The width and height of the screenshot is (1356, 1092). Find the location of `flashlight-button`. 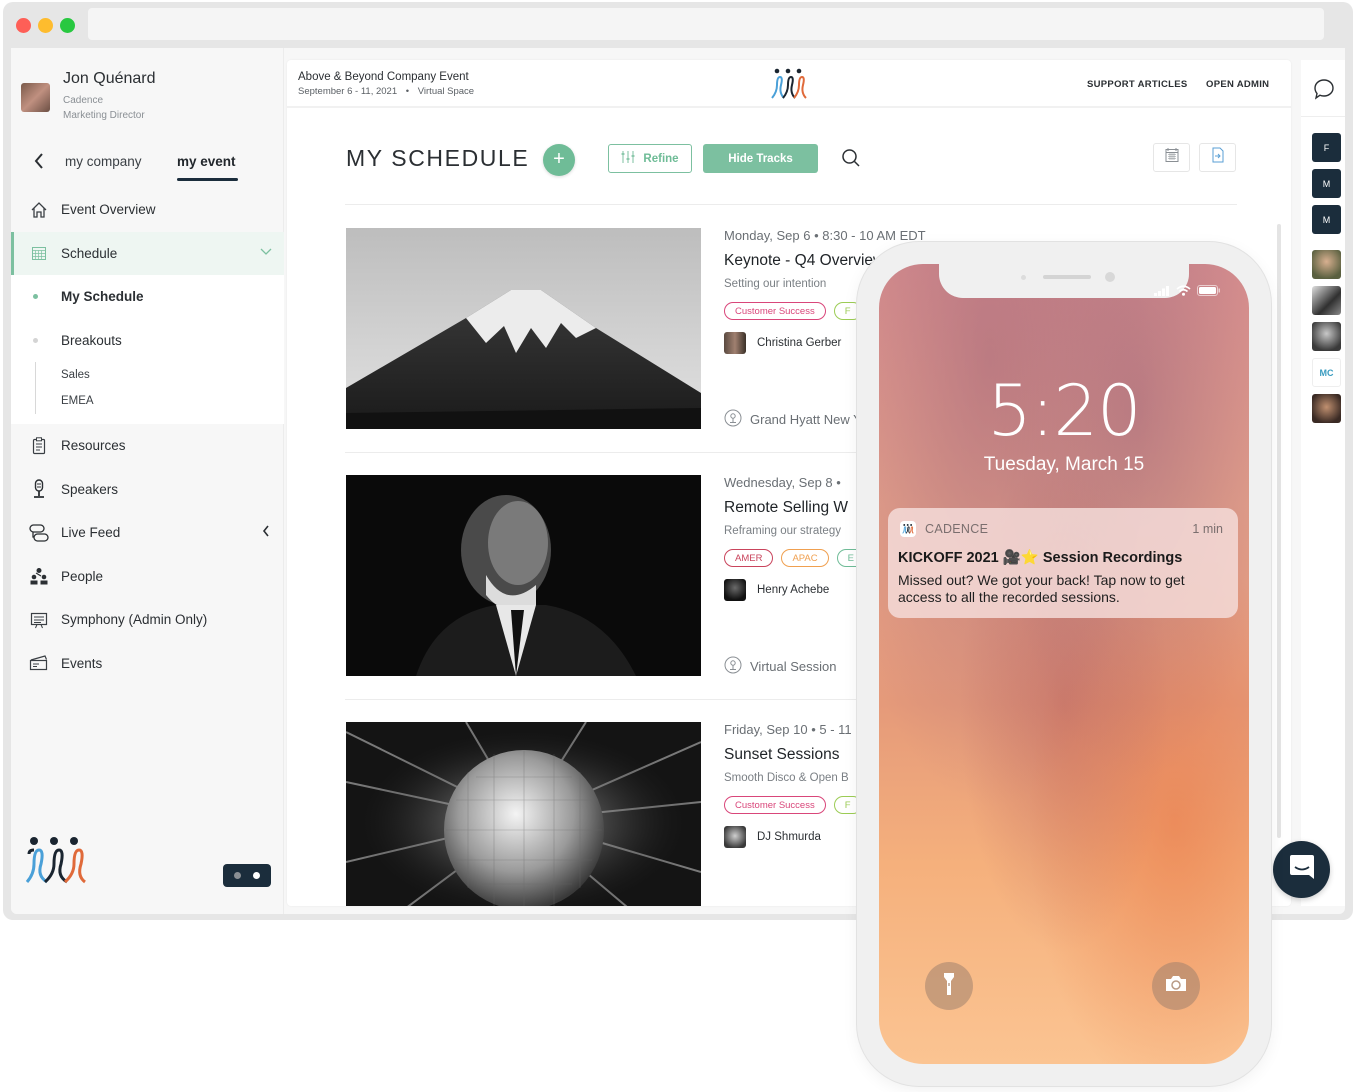

flashlight-button is located at coordinates (949, 986).